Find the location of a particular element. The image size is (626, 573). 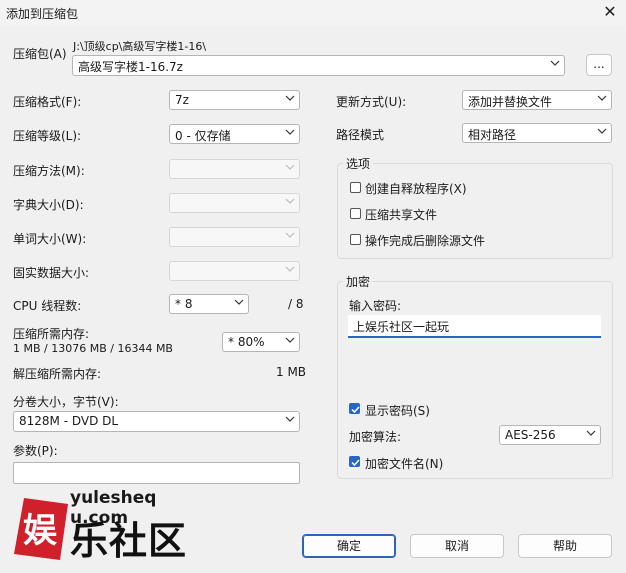

watermark-logo: 娱 yulesheq u.com 乐社区 is located at coordinates (107, 528).